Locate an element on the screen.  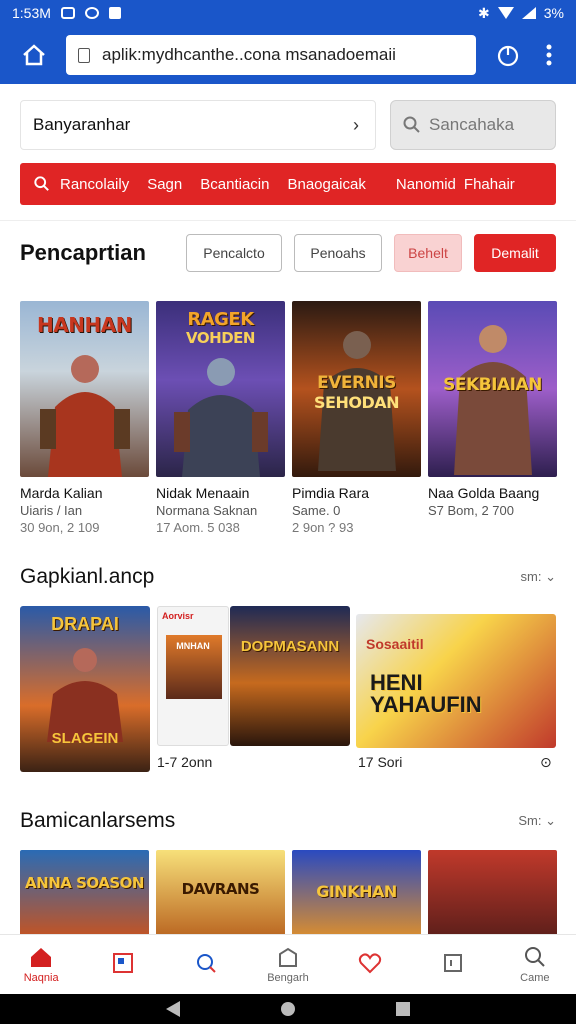
window-icon is located at coordinates (123, 962).